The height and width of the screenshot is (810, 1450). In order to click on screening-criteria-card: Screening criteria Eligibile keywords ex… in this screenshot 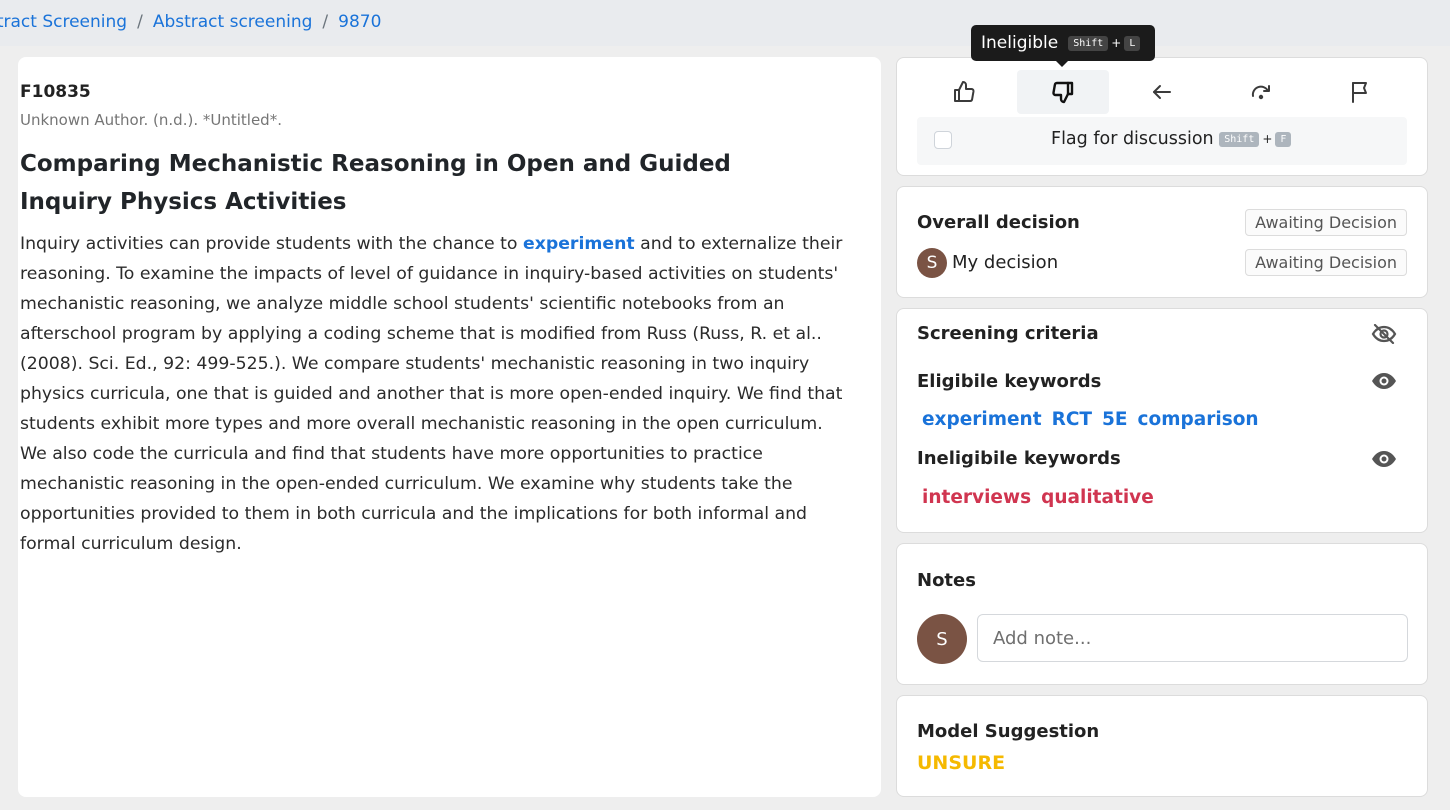, I will do `click(1162, 420)`.